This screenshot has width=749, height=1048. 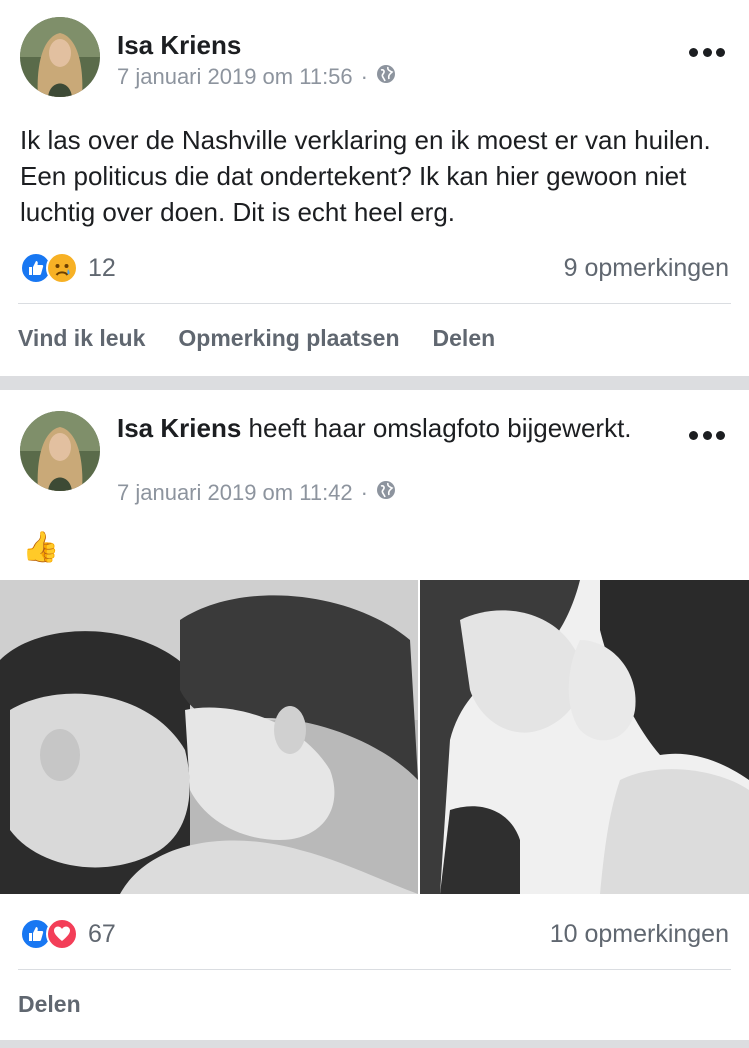 What do you see at coordinates (102, 933) in the screenshot?
I see `reaction-count: 67` at bounding box center [102, 933].